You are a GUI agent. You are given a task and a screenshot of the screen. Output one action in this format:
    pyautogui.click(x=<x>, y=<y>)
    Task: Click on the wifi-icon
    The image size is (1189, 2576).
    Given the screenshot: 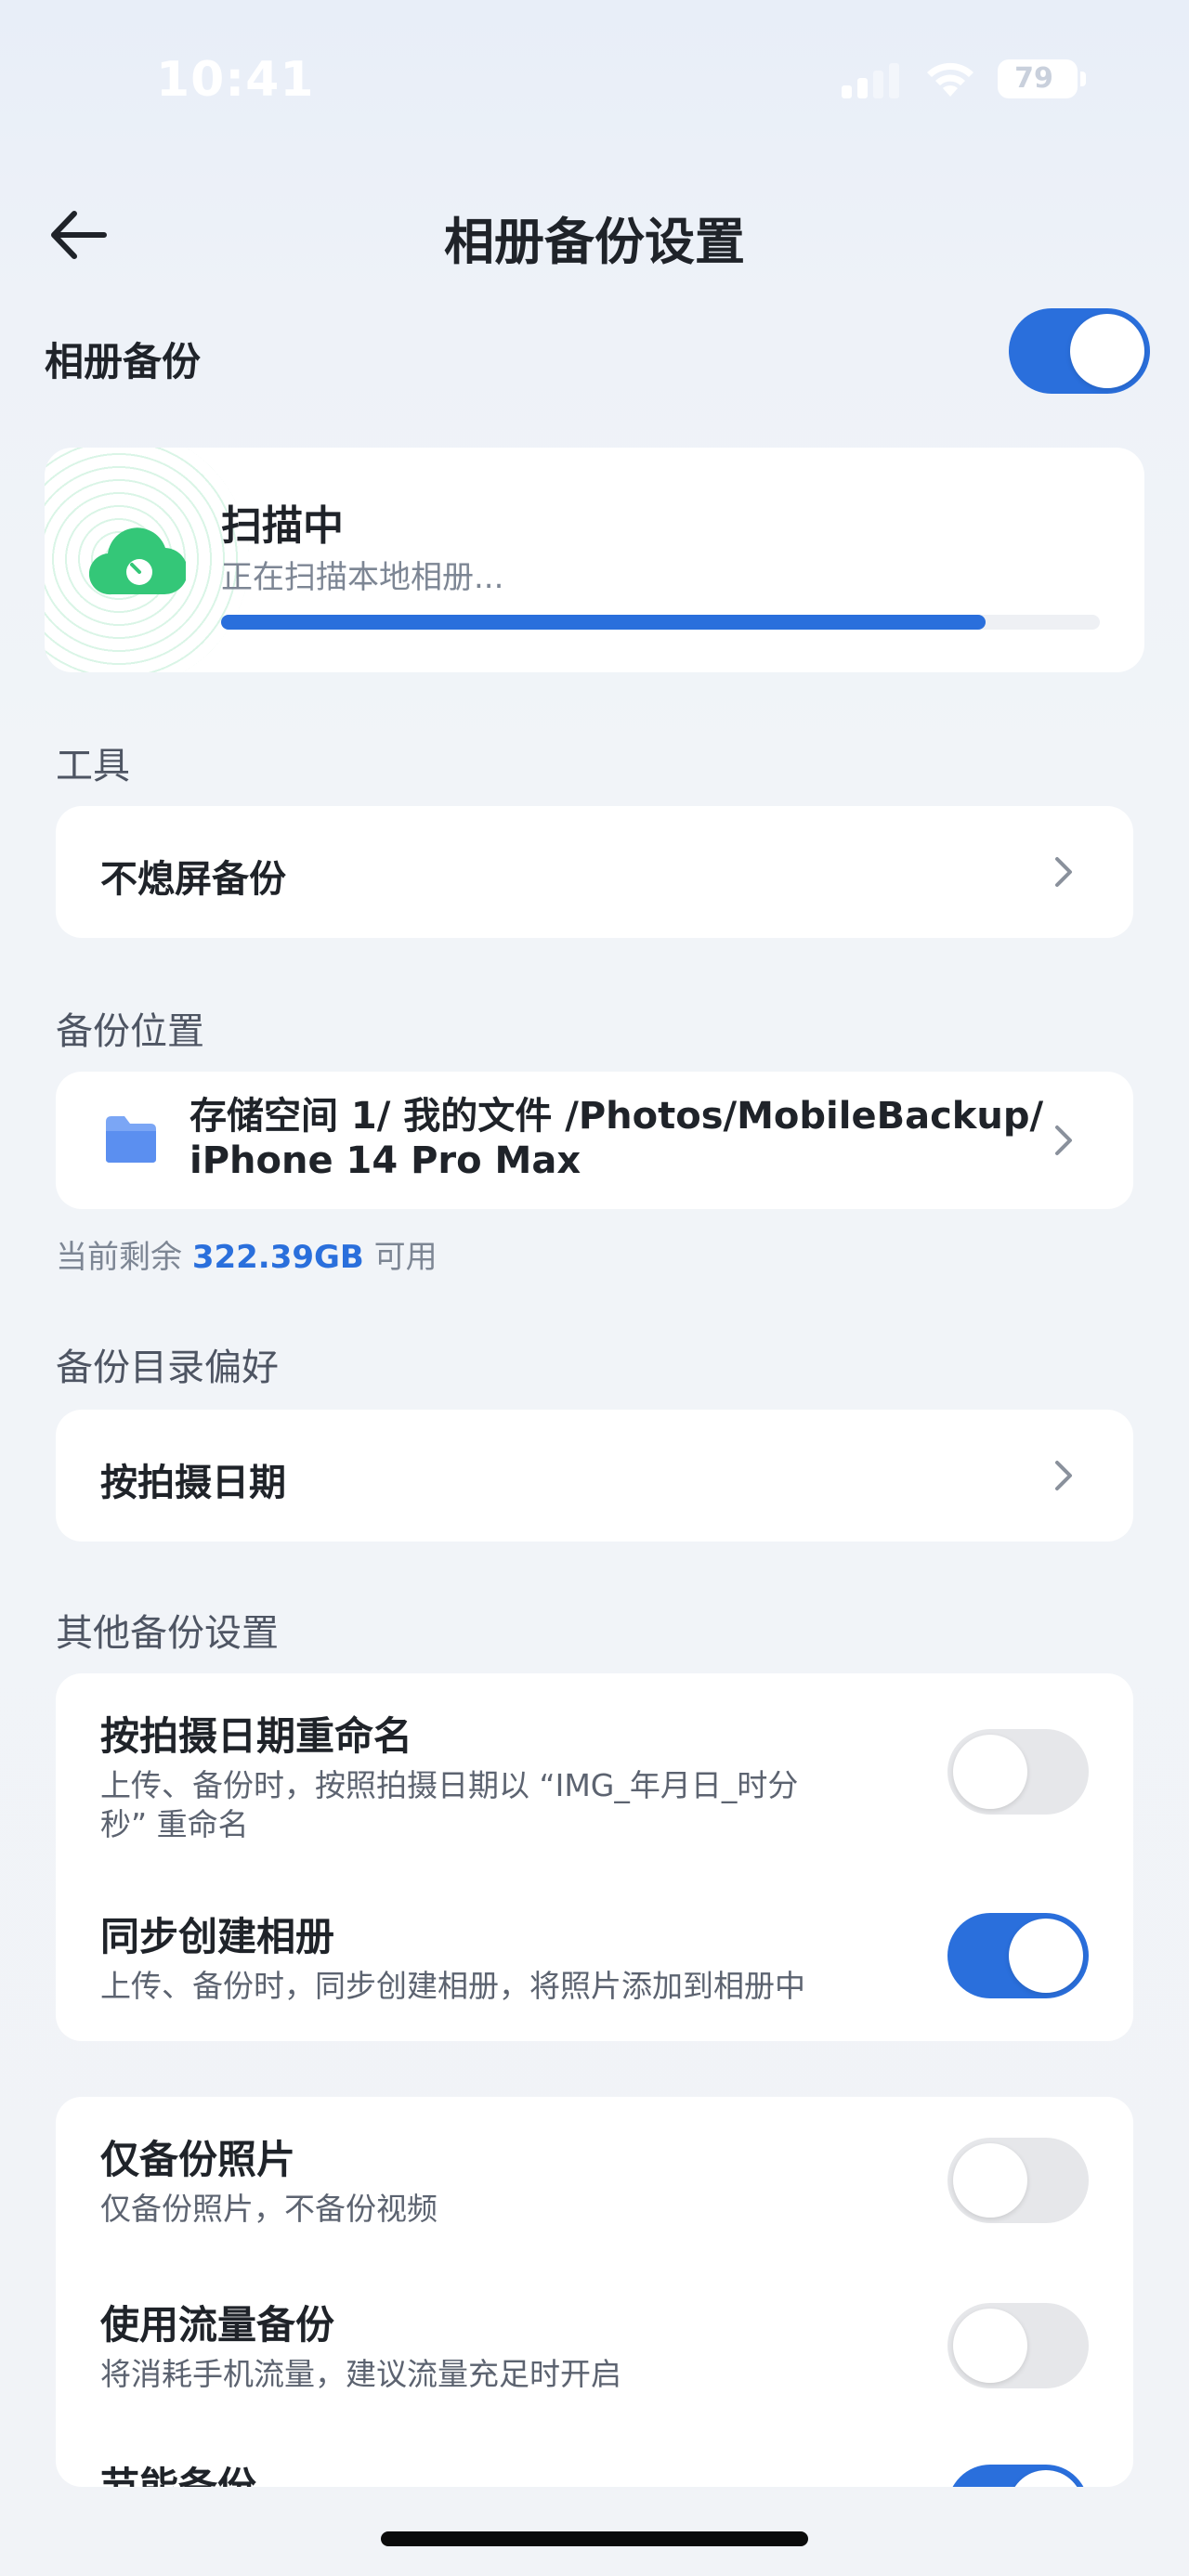 What is the action you would take?
    pyautogui.click(x=950, y=79)
    